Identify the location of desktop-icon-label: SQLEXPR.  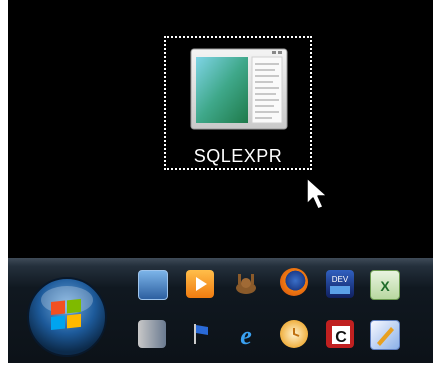
(238, 156).